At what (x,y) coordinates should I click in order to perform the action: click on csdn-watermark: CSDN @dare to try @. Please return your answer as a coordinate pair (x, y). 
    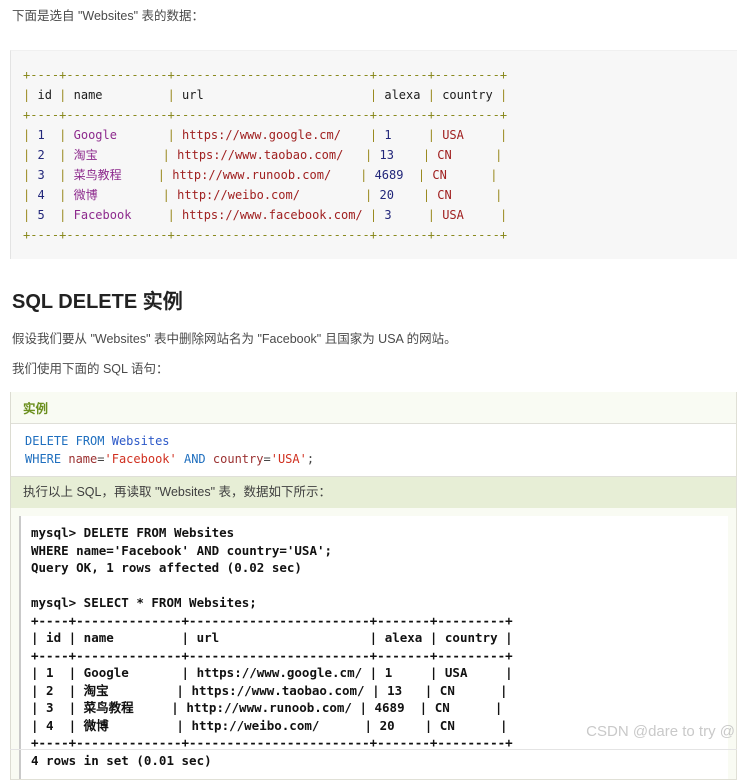
    Looking at the image, I should click on (660, 731).